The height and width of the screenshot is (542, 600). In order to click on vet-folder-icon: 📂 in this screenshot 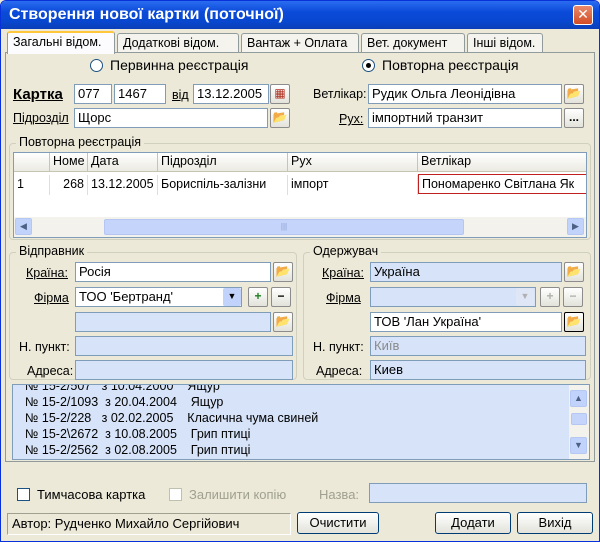, I will do `click(574, 94)`.